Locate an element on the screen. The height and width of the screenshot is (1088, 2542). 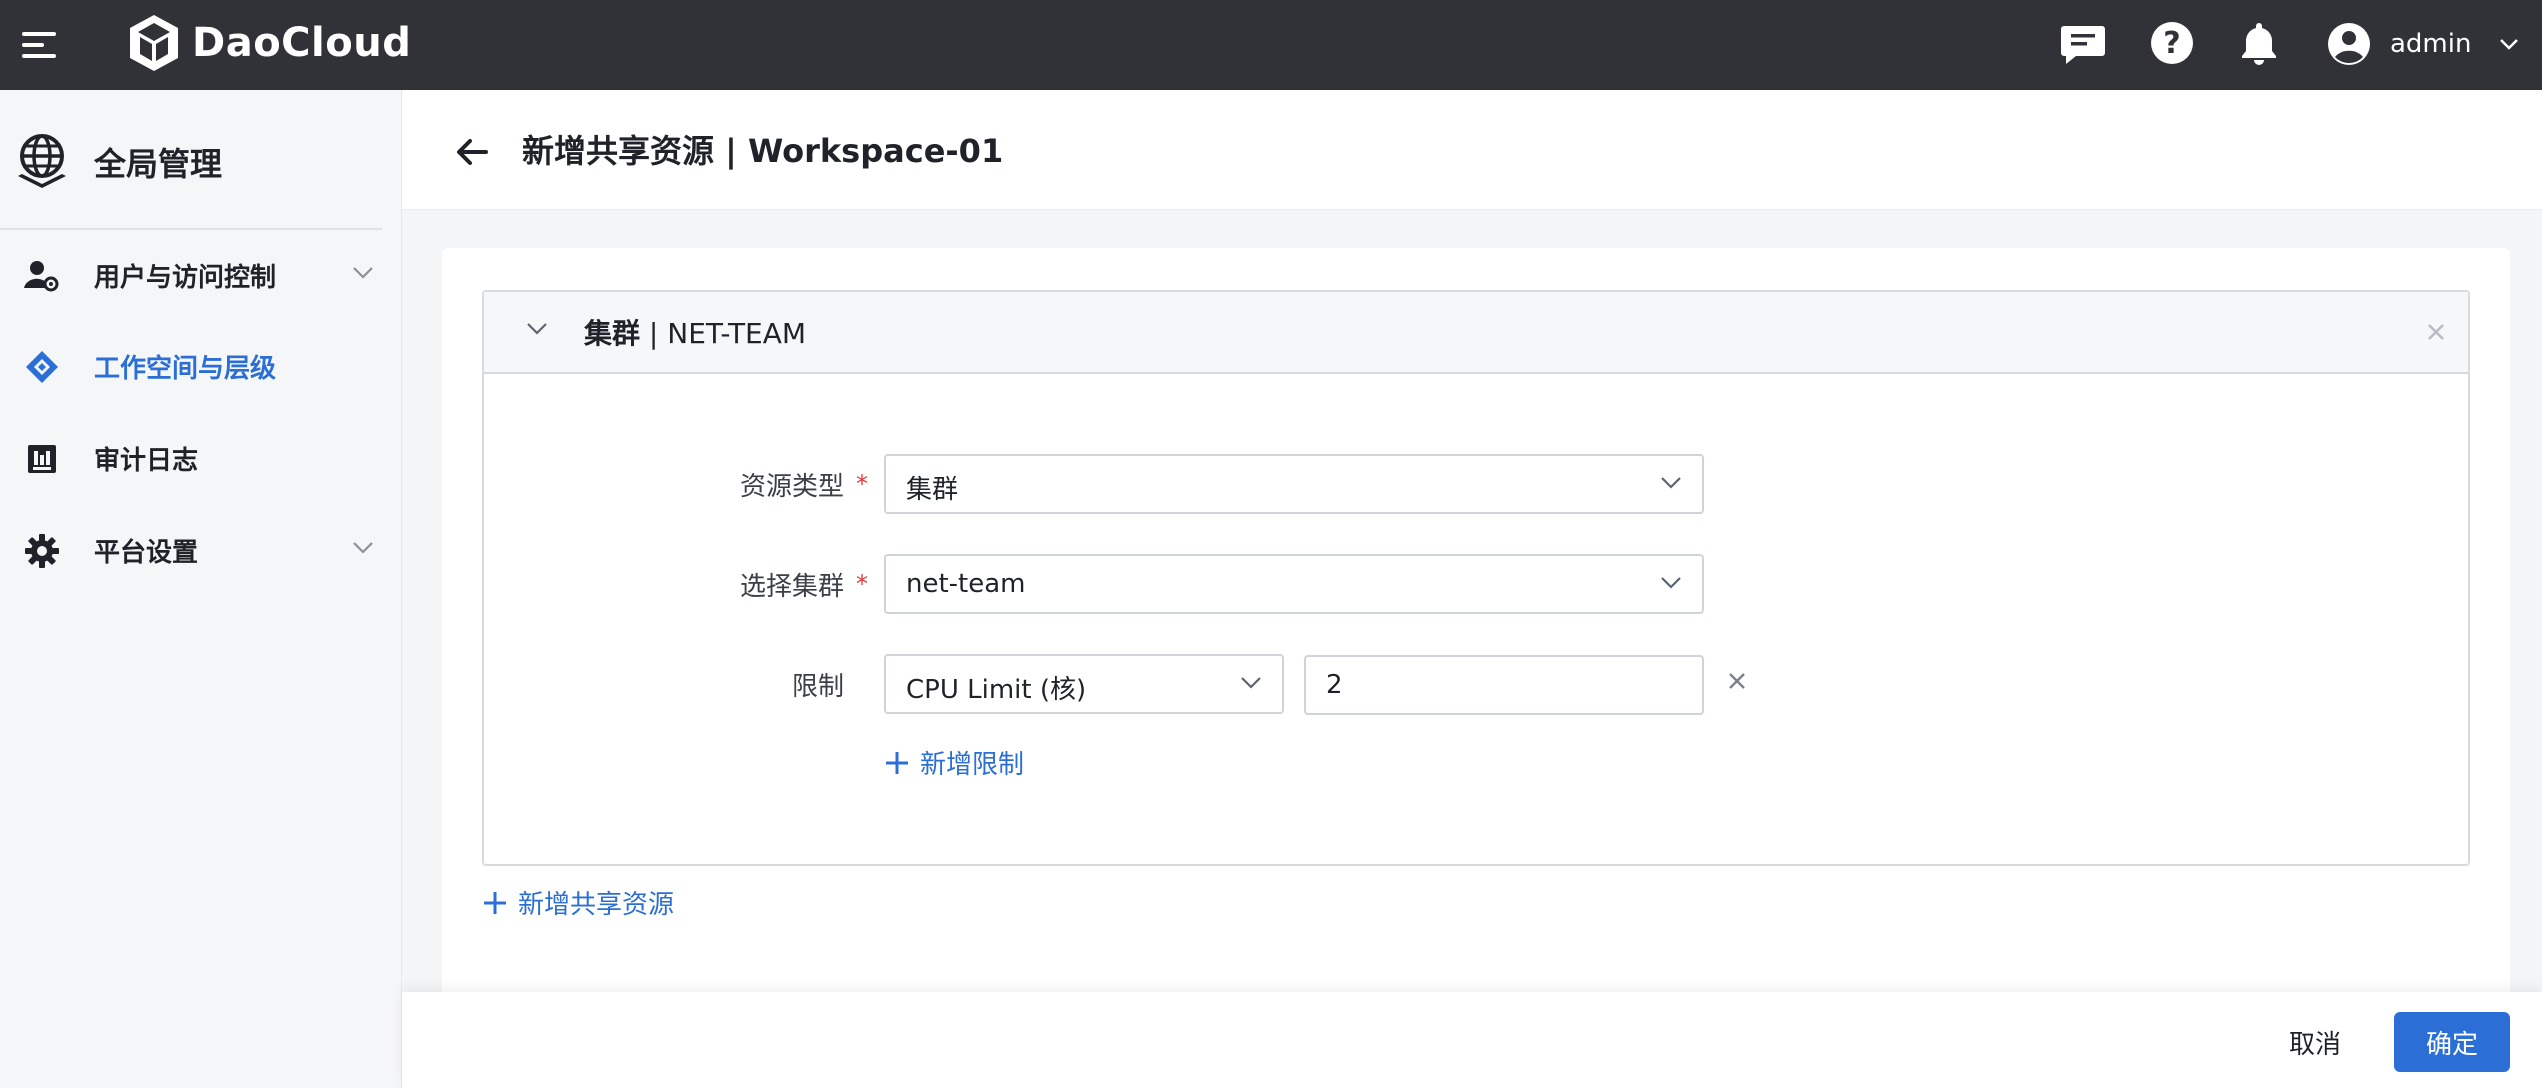
cluster-label: 选择集群 is located at coordinates (791, 587).